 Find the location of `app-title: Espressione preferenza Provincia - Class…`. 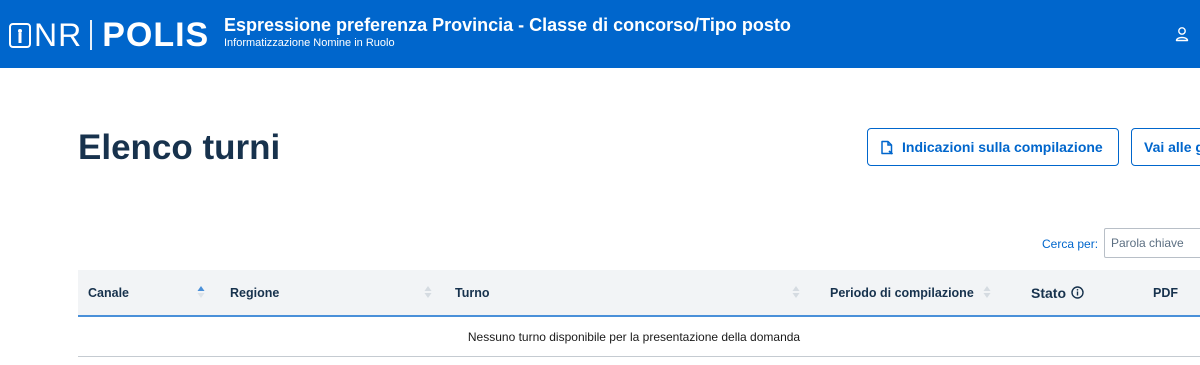

app-title: Espressione preferenza Provincia - Class… is located at coordinates (507, 25).